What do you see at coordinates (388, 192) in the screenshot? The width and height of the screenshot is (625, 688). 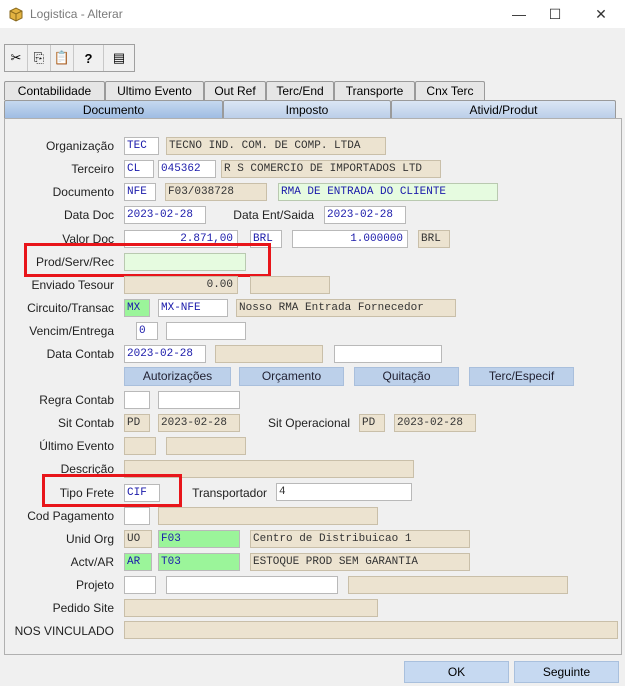 I see `doc-desc-field: RMA DE ENTRADA DO CLIENTE` at bounding box center [388, 192].